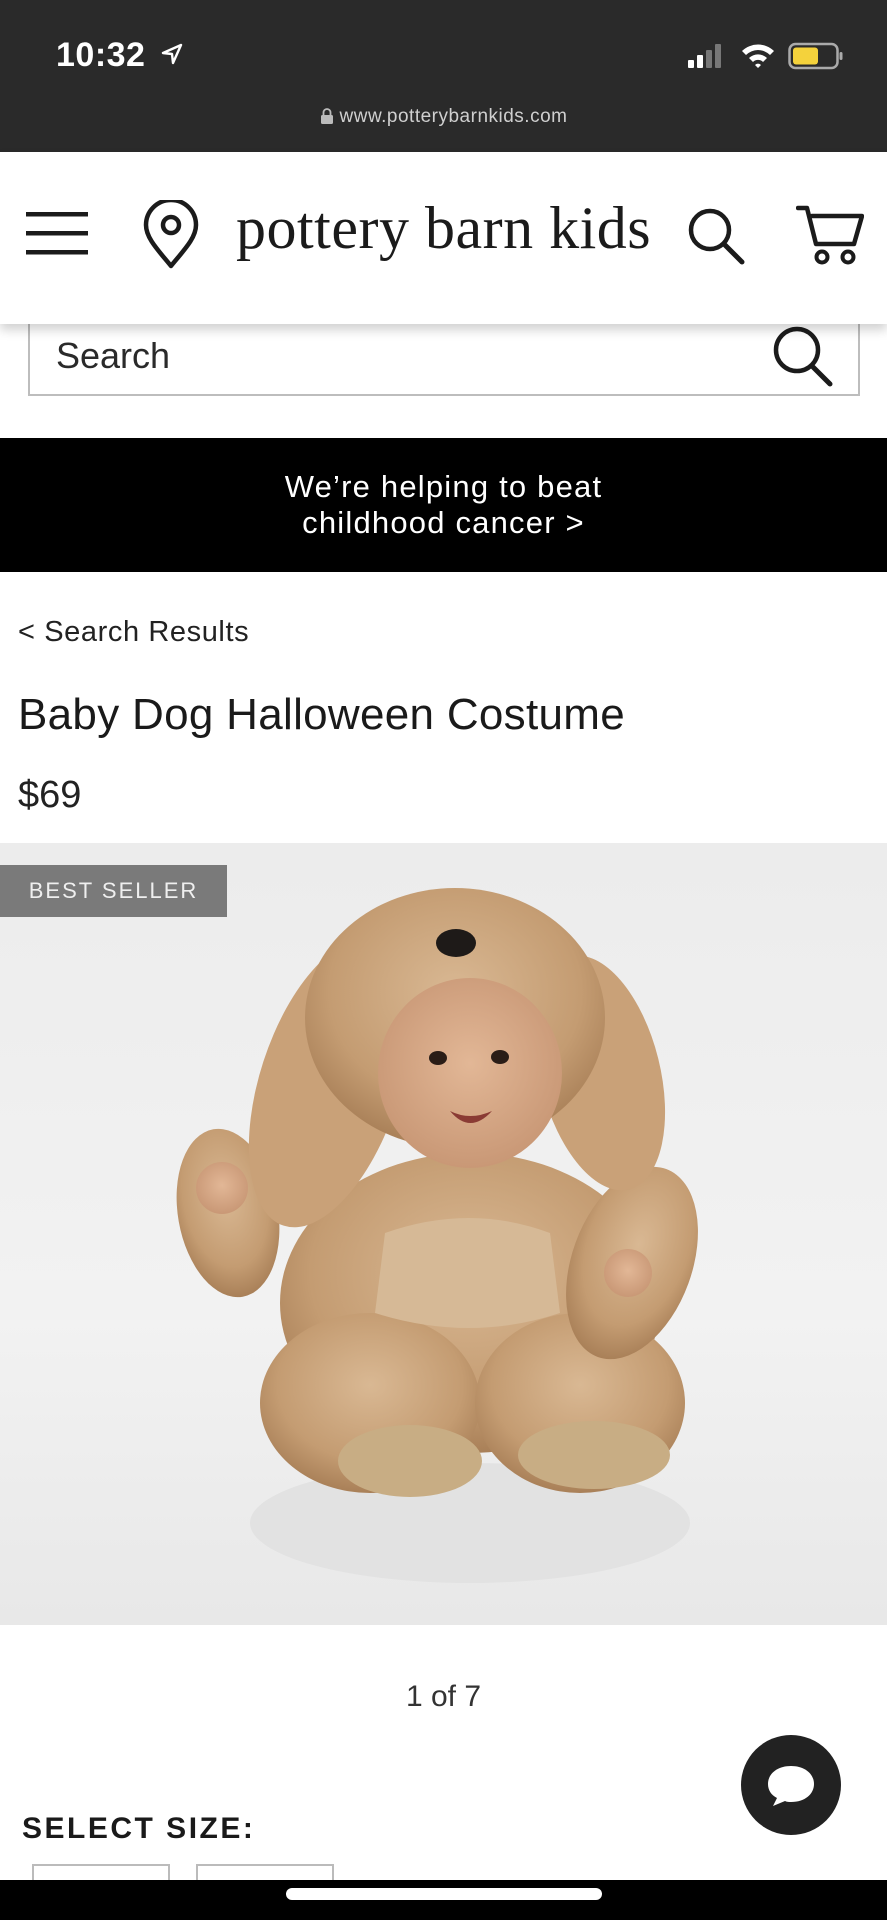 This screenshot has height=1920, width=887. What do you see at coordinates (57, 233) in the screenshot?
I see `hamburger-menu-icon` at bounding box center [57, 233].